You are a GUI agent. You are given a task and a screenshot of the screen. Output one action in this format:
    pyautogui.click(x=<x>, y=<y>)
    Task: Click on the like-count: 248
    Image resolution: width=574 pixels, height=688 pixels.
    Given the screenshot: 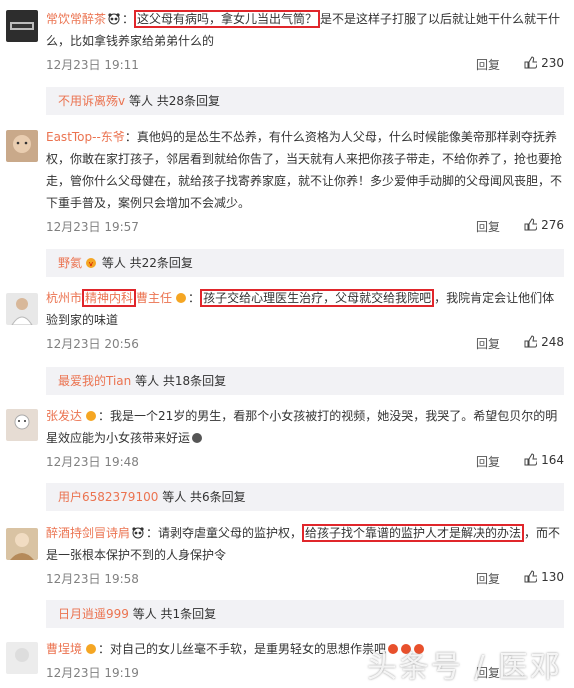 What is the action you would take?
    pyautogui.click(x=552, y=342)
    